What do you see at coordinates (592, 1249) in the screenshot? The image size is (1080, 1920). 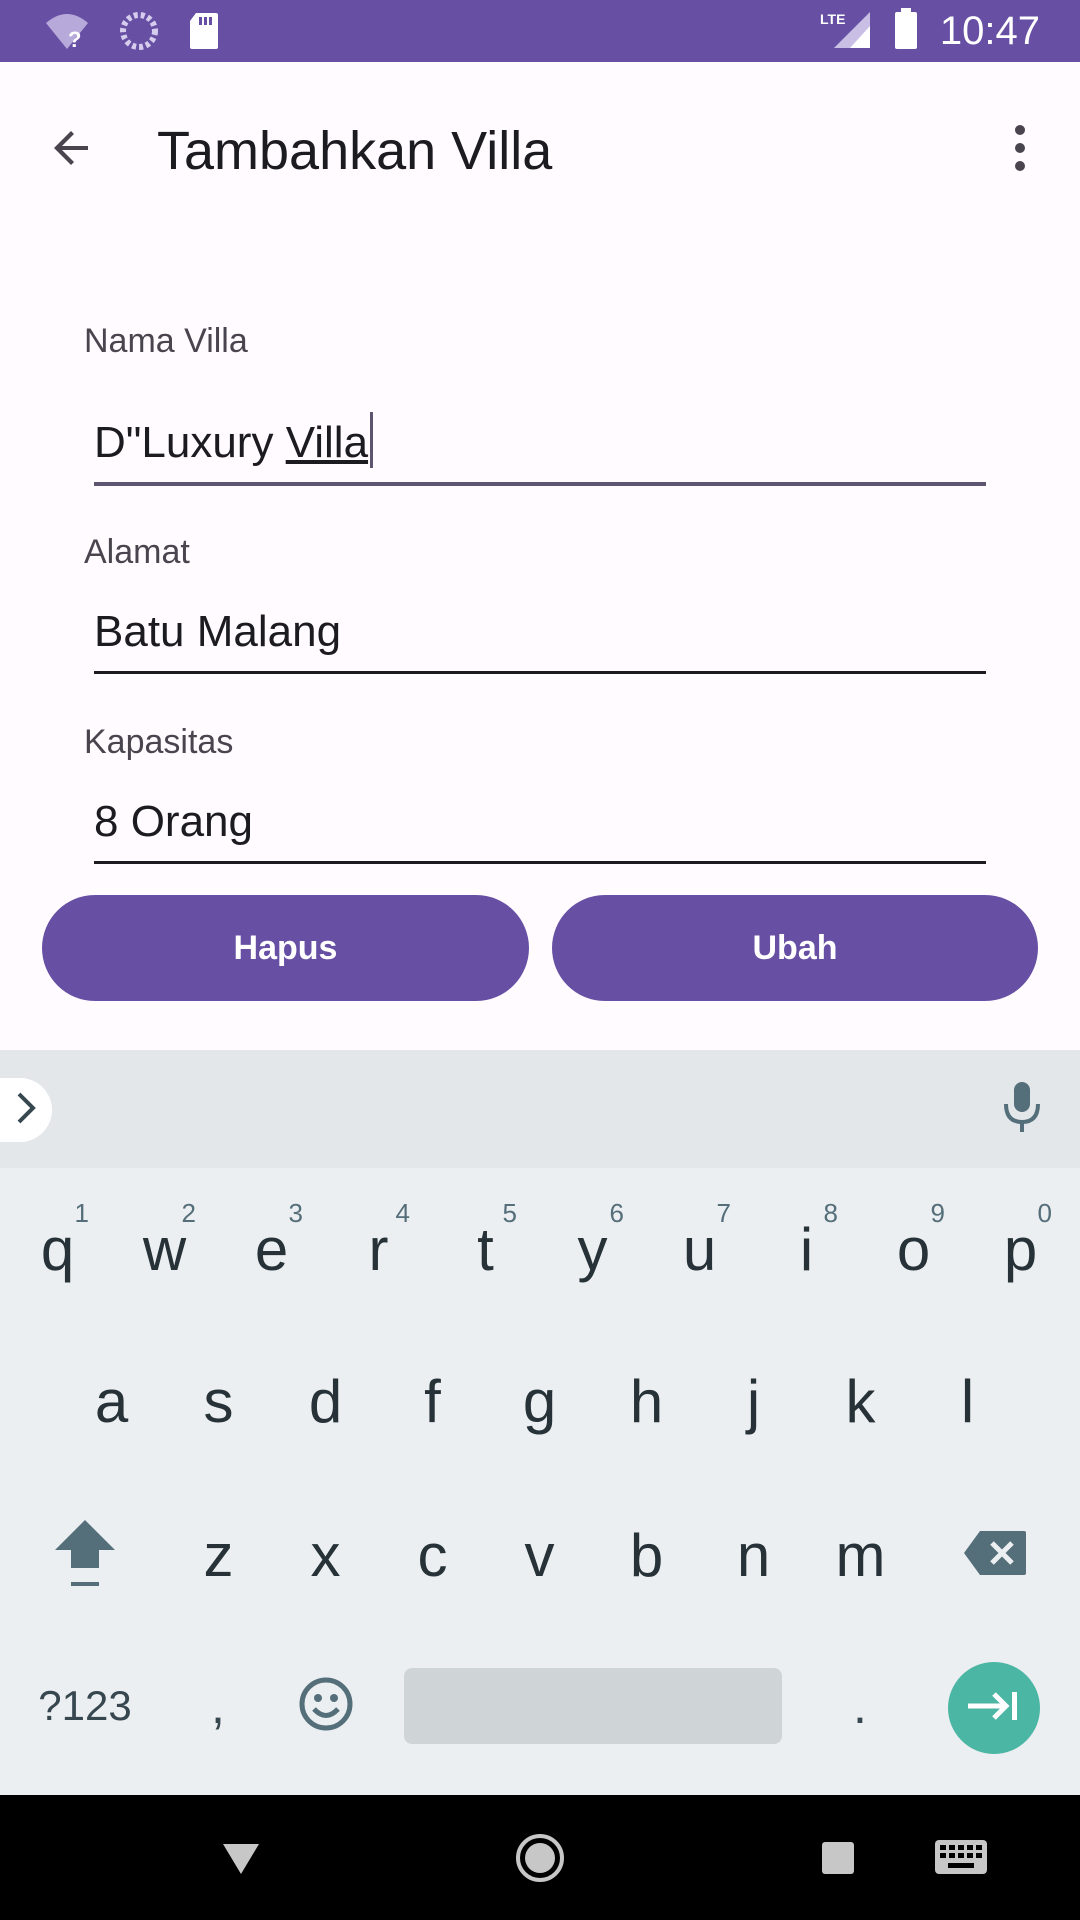 I see `key-label: y` at bounding box center [592, 1249].